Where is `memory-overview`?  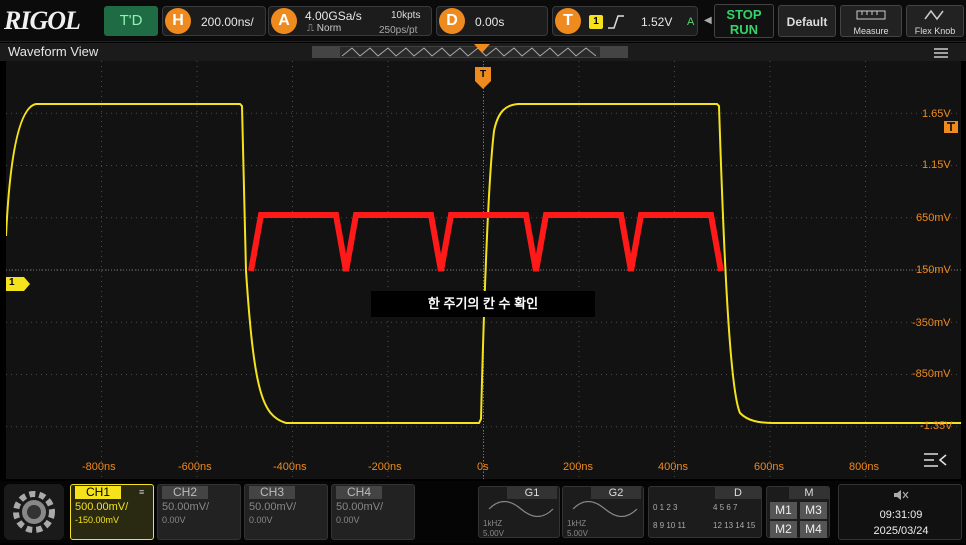 memory-overview is located at coordinates (470, 52).